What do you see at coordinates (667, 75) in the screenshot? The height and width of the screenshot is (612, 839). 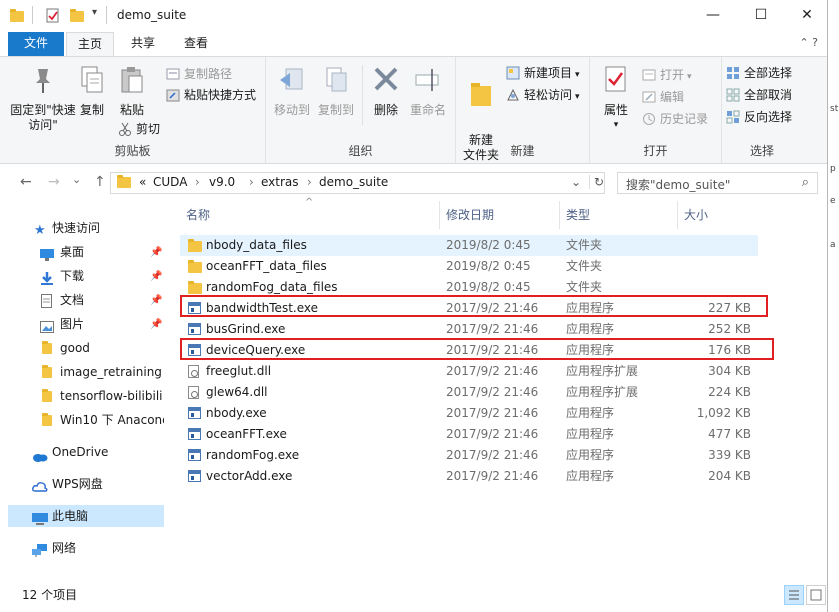 I see `open-button: 打开 ▾` at bounding box center [667, 75].